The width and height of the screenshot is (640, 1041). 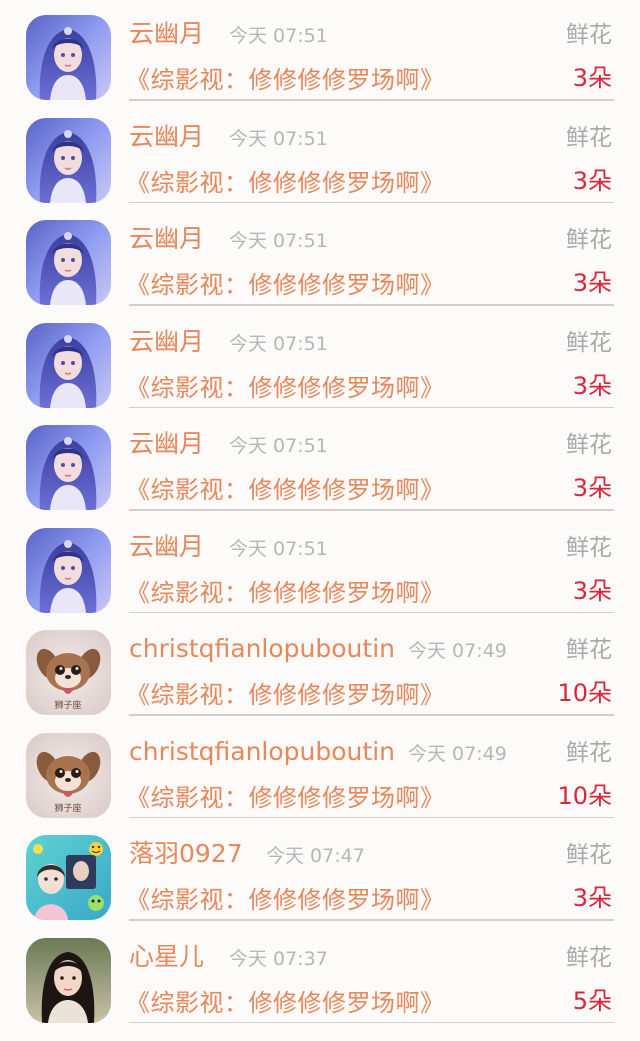 What do you see at coordinates (592, 1000) in the screenshot?
I see `gift-count: 5朵` at bounding box center [592, 1000].